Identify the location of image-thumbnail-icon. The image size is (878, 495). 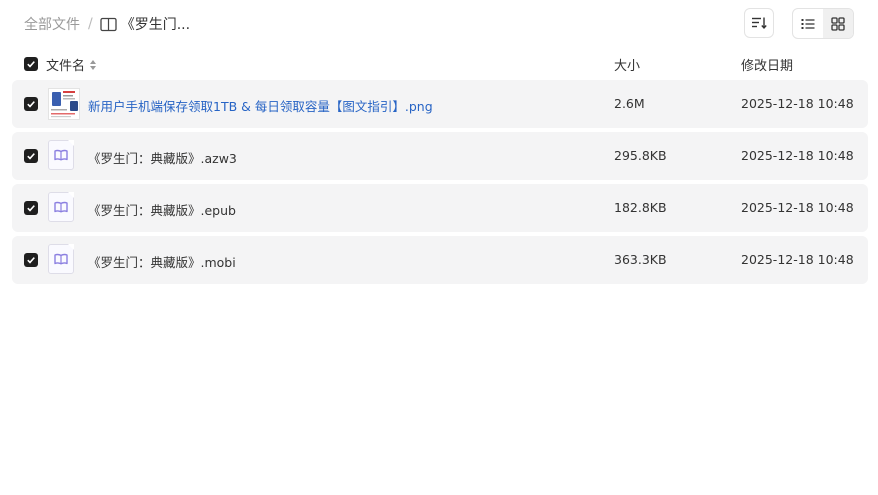
(64, 104).